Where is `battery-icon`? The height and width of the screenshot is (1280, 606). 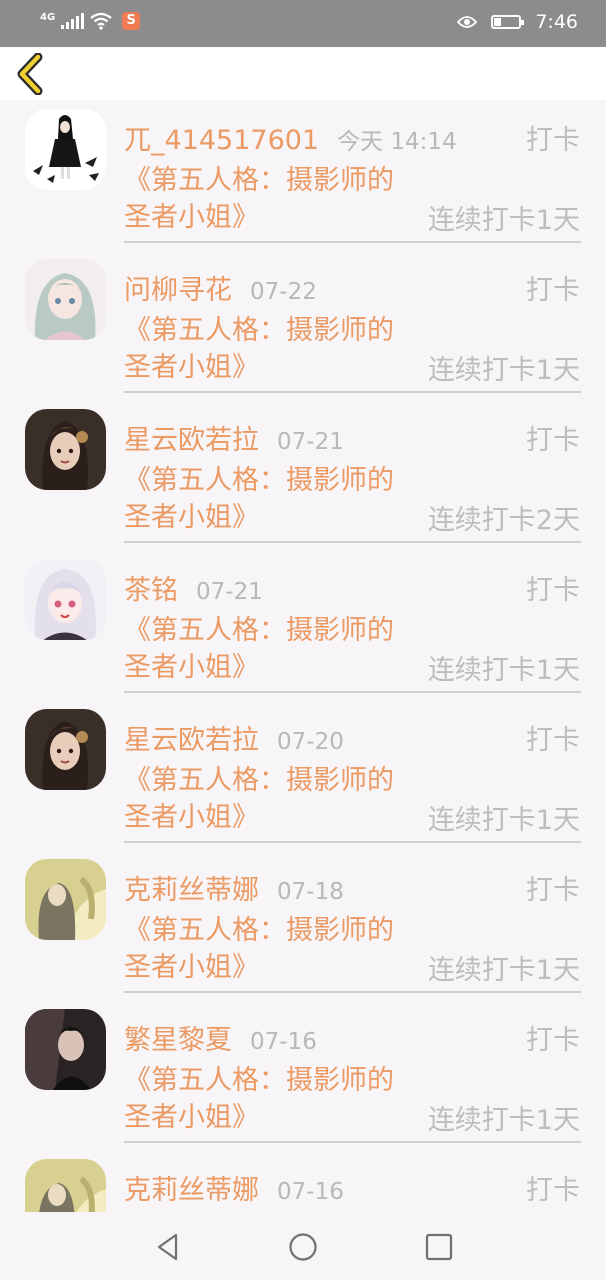
battery-icon is located at coordinates (508, 22).